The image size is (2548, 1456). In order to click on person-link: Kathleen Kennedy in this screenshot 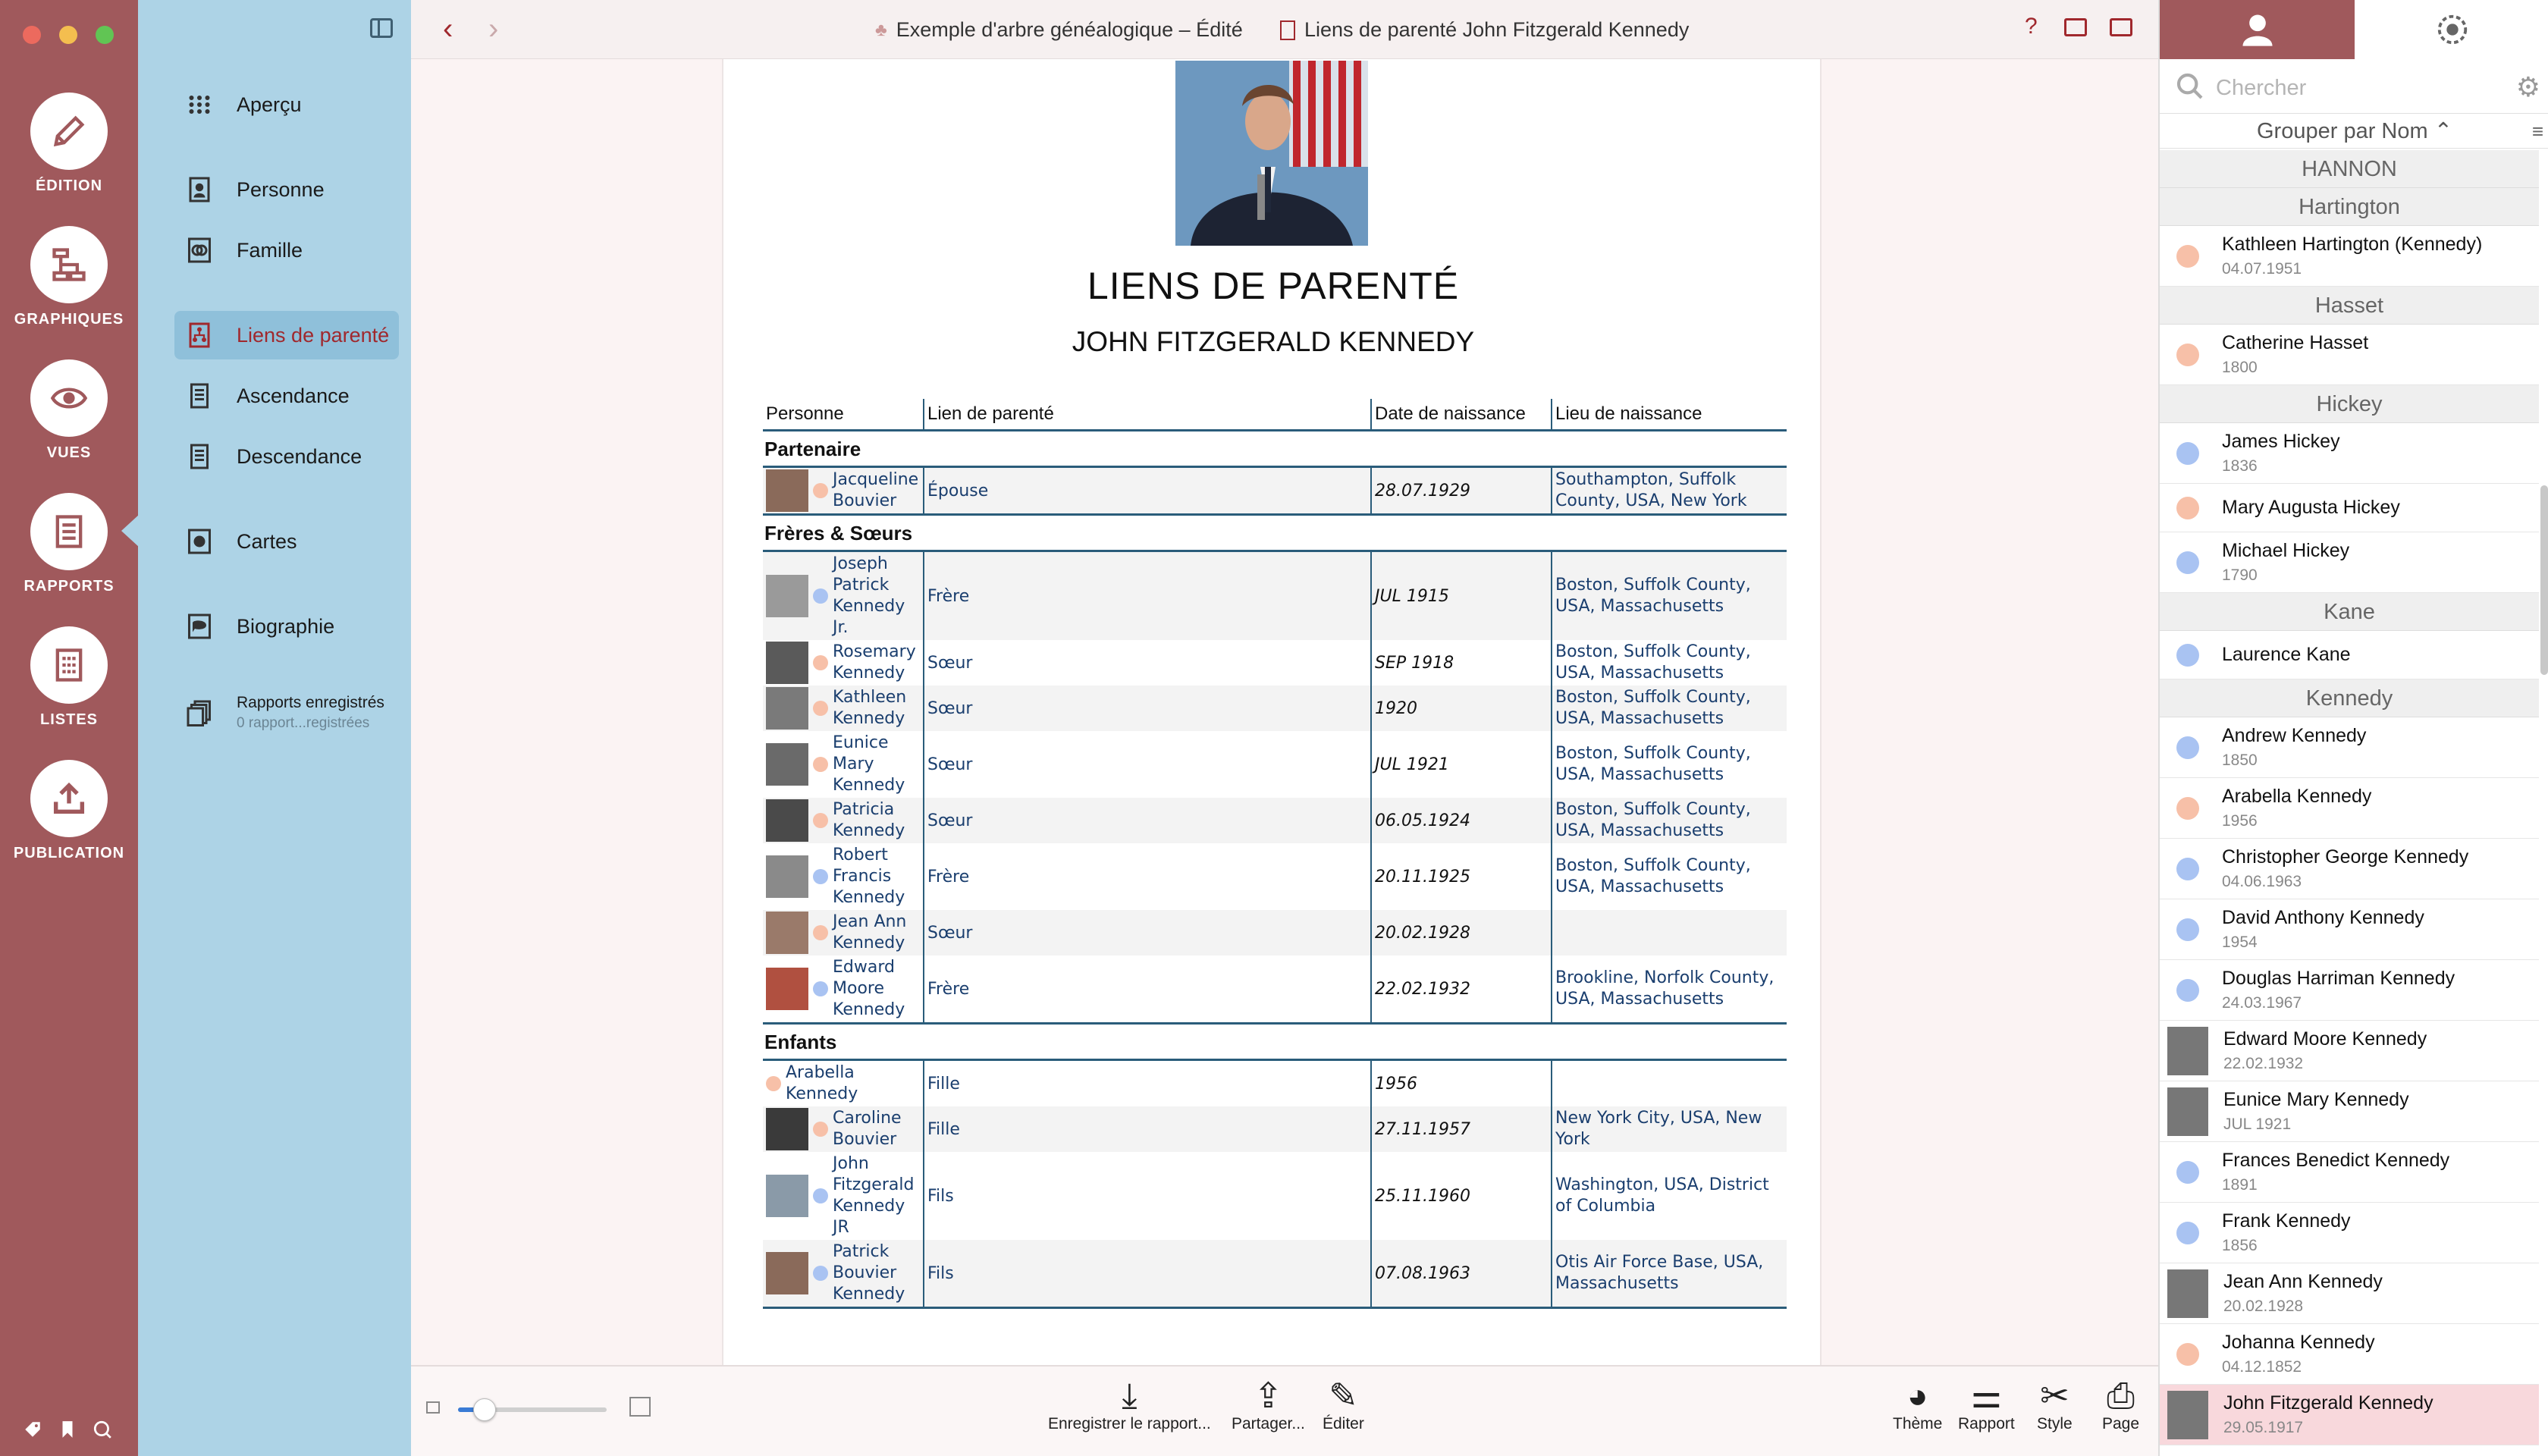, I will do `click(876, 708)`.